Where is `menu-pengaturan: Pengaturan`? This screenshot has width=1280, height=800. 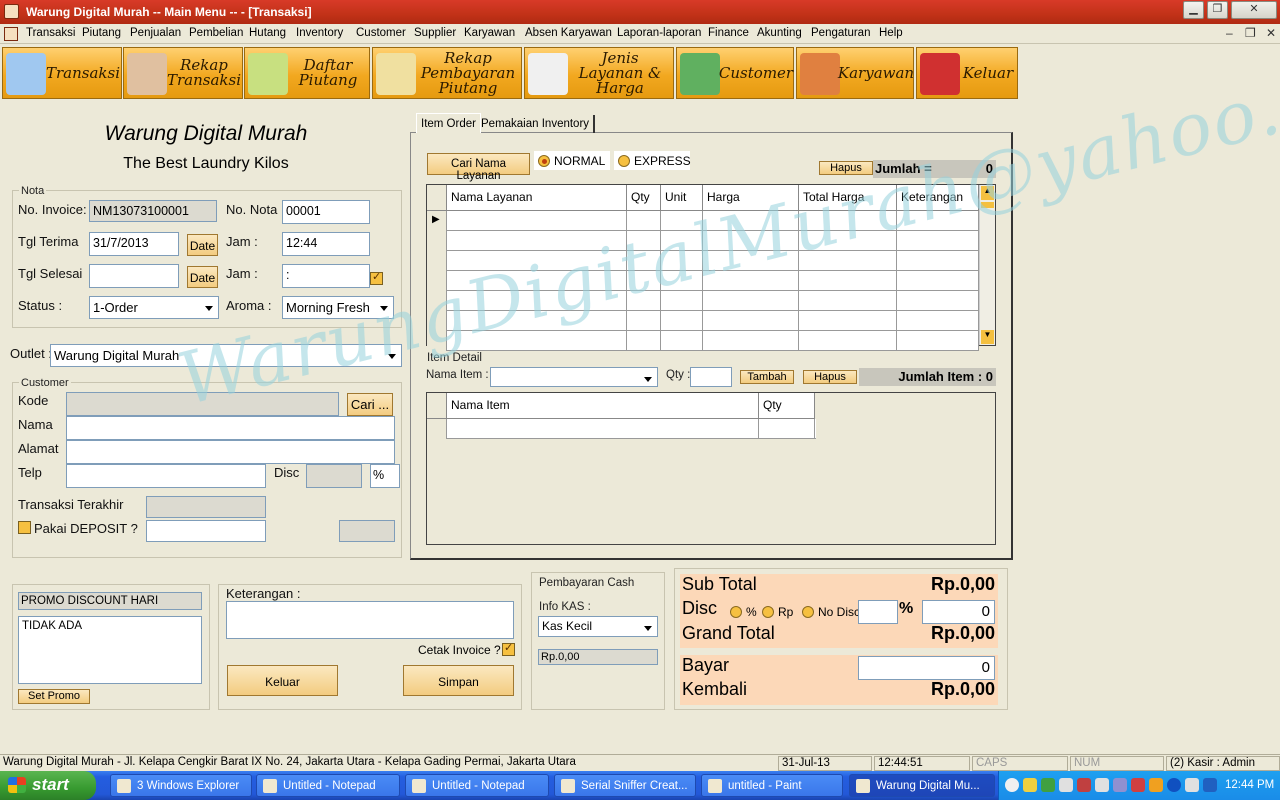
menu-pengaturan: Pengaturan is located at coordinates (840, 33).